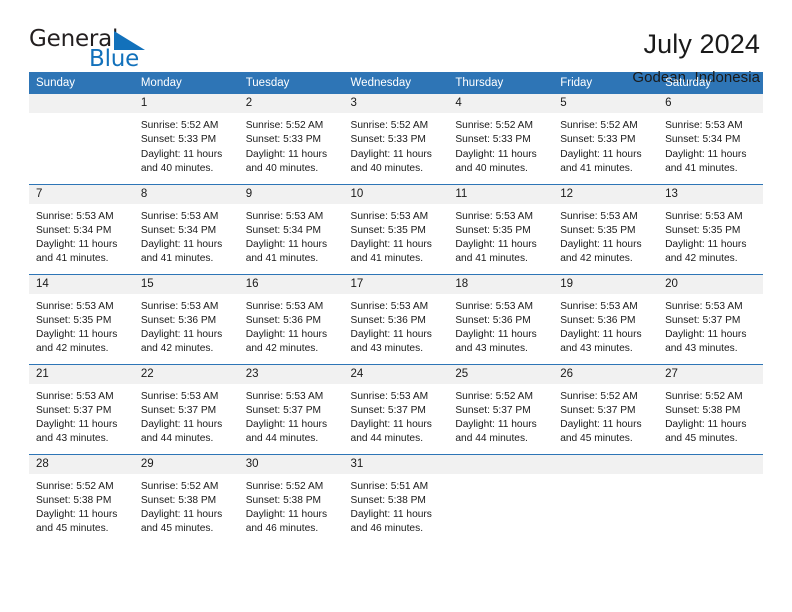  What do you see at coordinates (491, 349) in the screenshot?
I see `daylight-text-line2: and 43 minutes.` at bounding box center [491, 349].